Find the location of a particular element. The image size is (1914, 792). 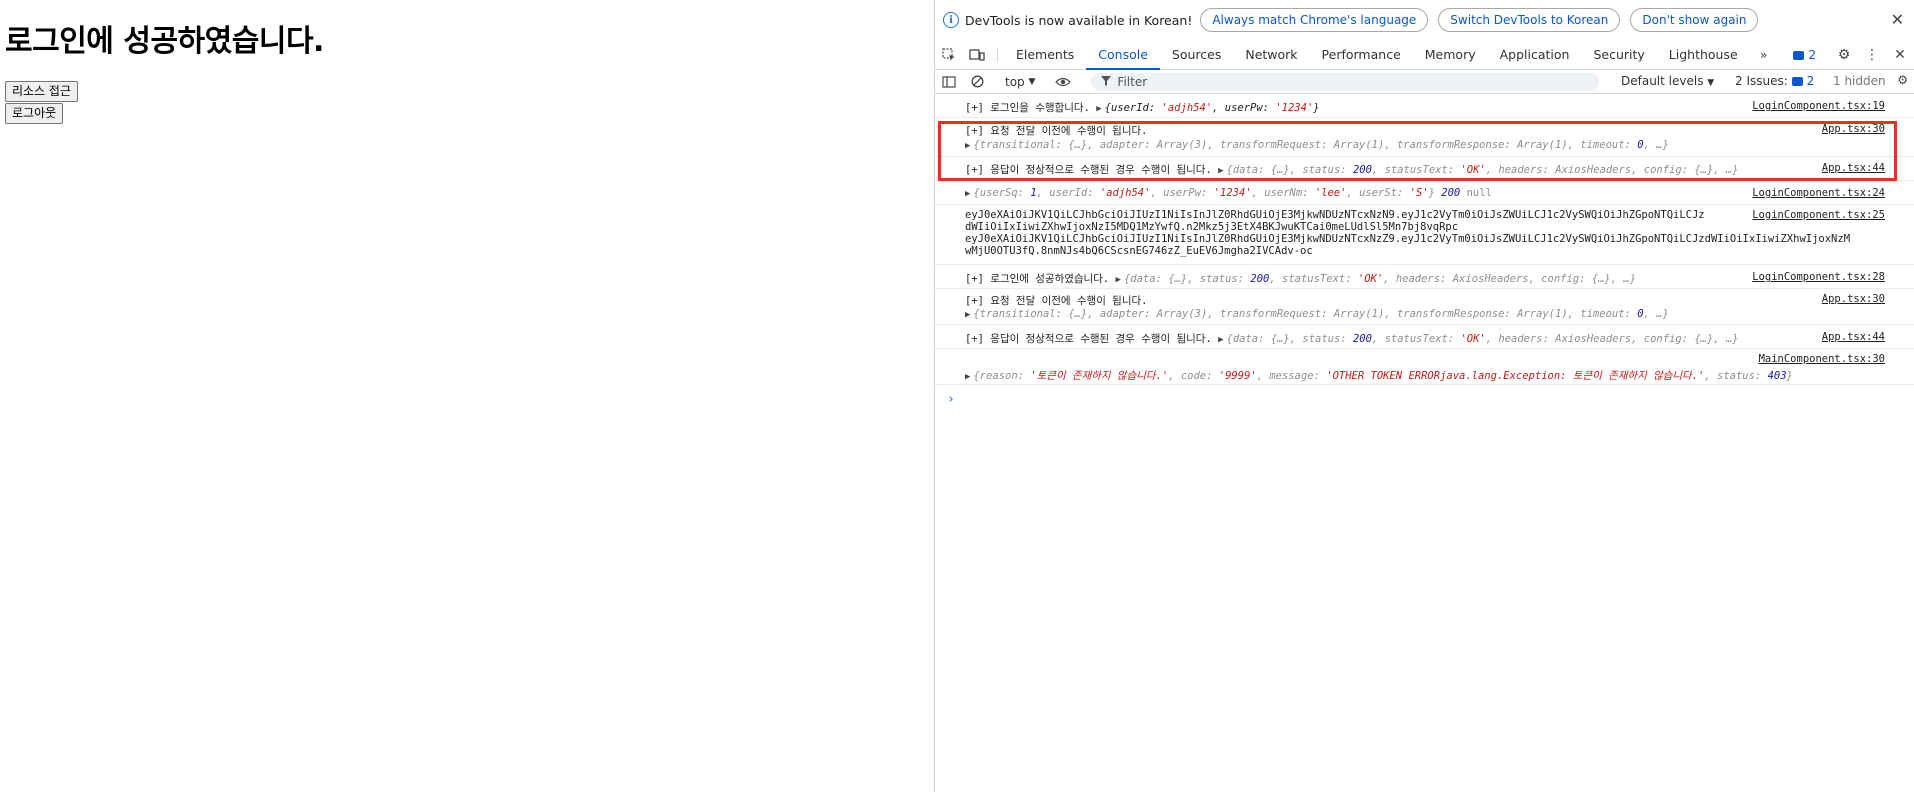

more-tabs-icon: » is located at coordinates (1764, 54).